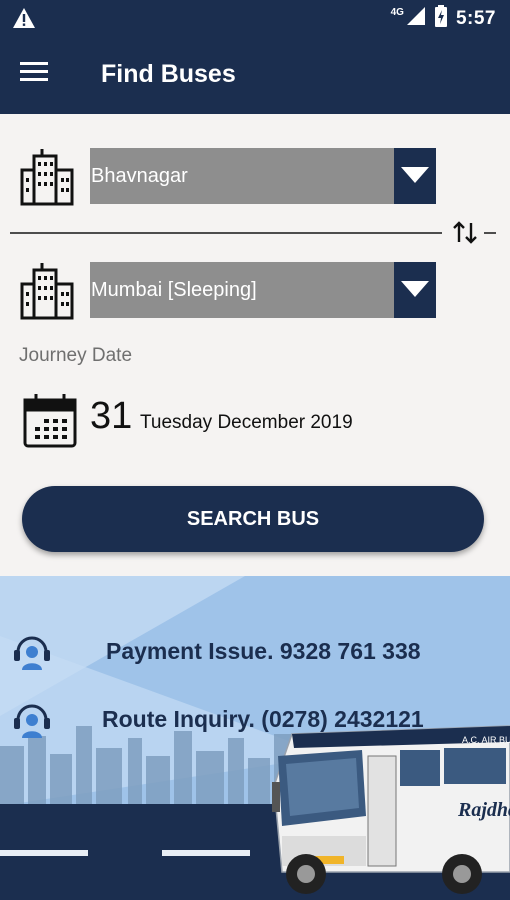  What do you see at coordinates (490, 233) in the screenshot?
I see `divider-end` at bounding box center [490, 233].